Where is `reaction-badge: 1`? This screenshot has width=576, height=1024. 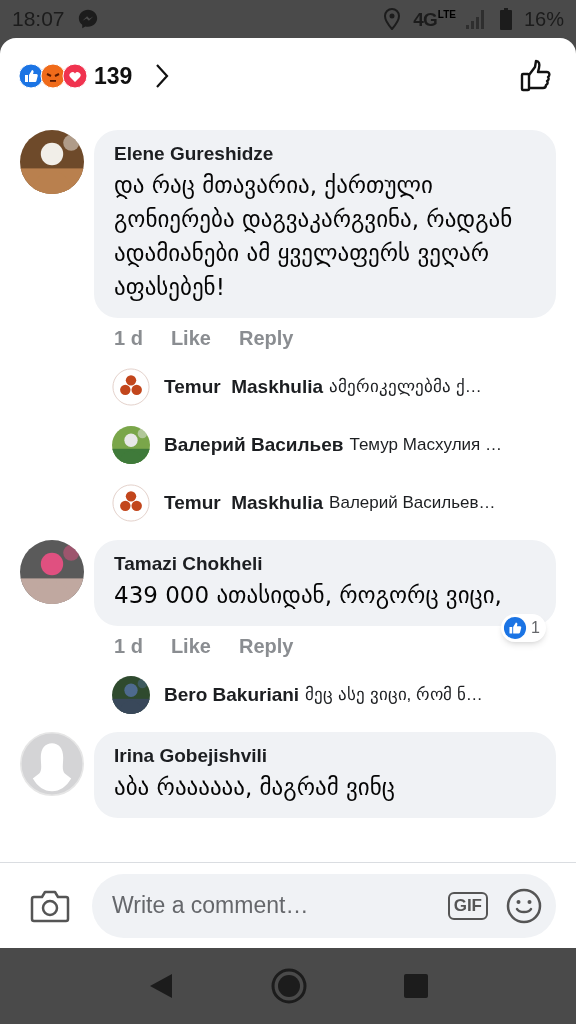 reaction-badge: 1 is located at coordinates (523, 628).